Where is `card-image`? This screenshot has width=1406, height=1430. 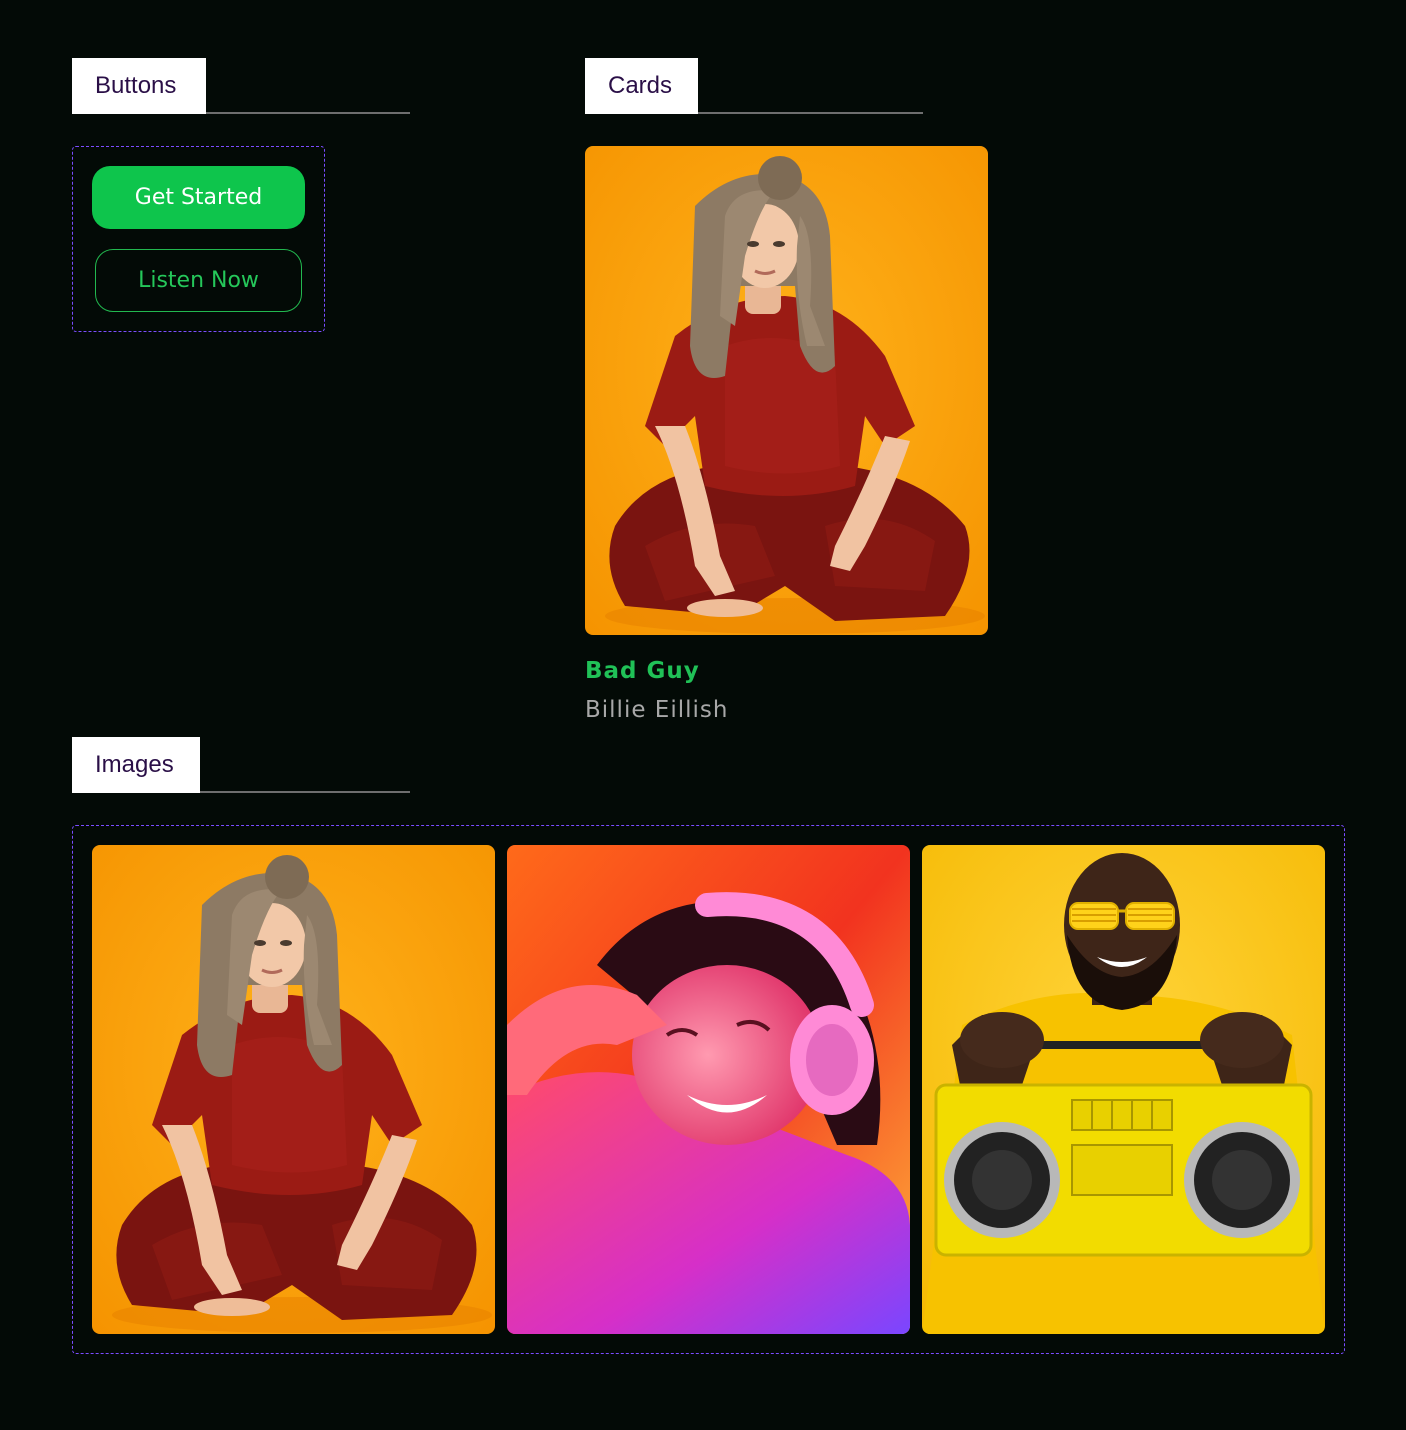
card-image is located at coordinates (786, 390).